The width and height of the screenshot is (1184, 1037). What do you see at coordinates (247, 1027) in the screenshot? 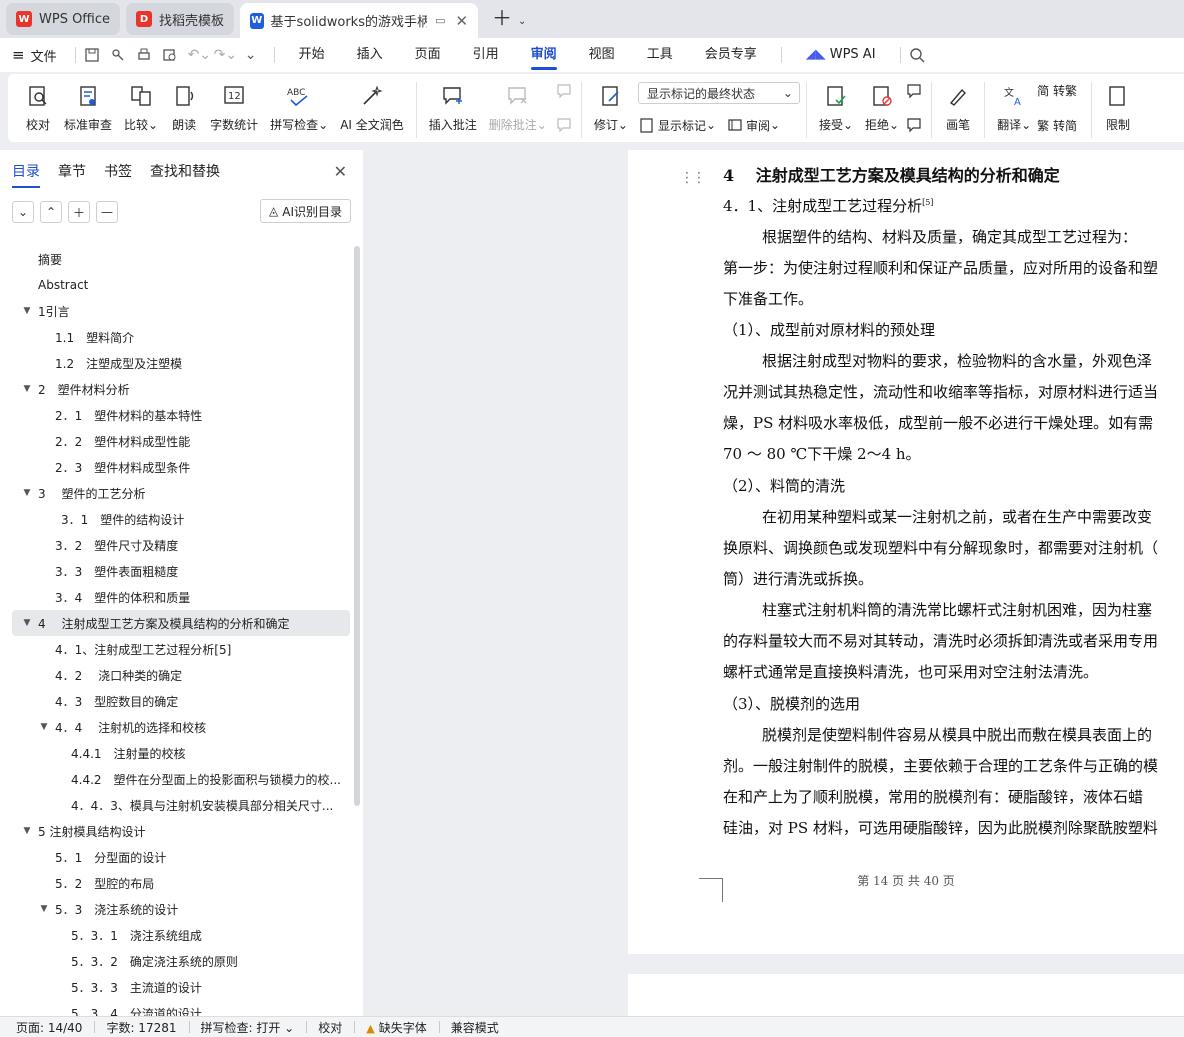
I see `spell-check-status: 拼写检查: 打开 ⌄` at bounding box center [247, 1027].